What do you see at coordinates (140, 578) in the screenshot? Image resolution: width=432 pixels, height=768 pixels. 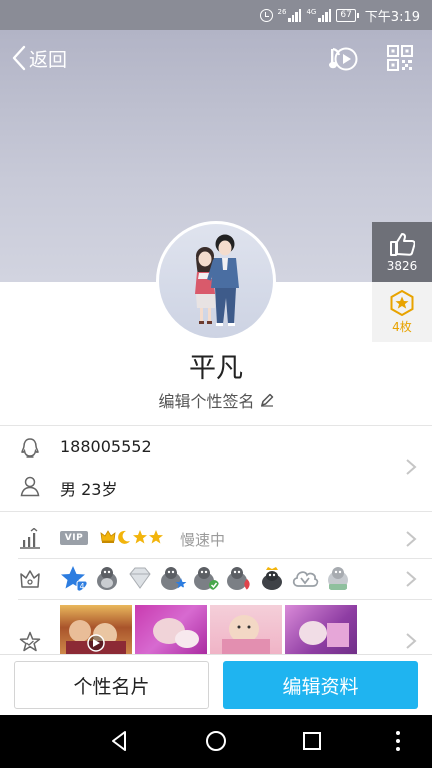 I see `diamond-medal-icon` at bounding box center [140, 578].